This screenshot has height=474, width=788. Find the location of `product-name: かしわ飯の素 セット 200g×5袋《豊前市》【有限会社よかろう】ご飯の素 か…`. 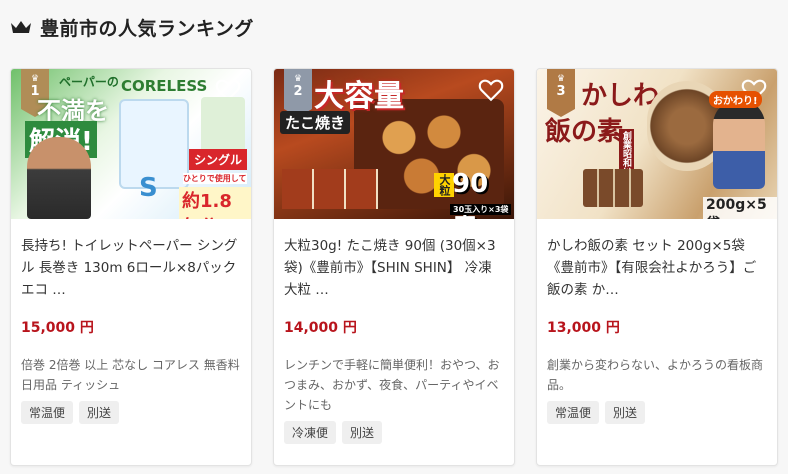

product-name: かしわ飯の素 セット 200g×5袋《豊前市》【有限会社よかろう】ご飯の素 か… is located at coordinates (657, 268).